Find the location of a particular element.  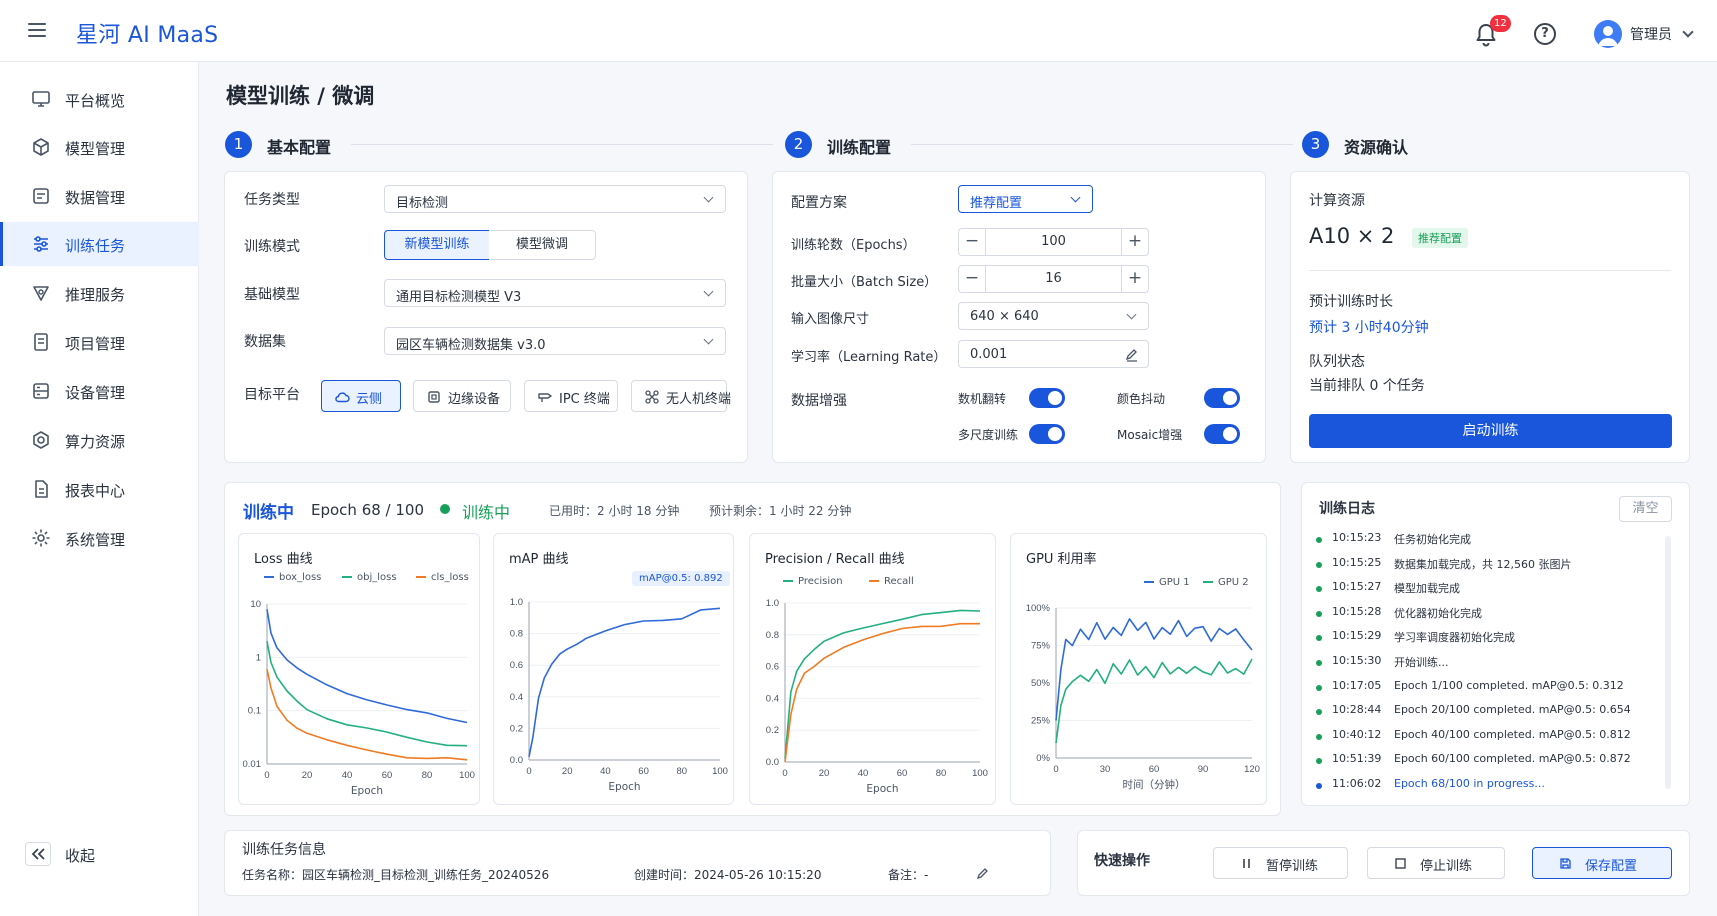

log-time: 10:15:27 is located at coordinates (1357, 587).